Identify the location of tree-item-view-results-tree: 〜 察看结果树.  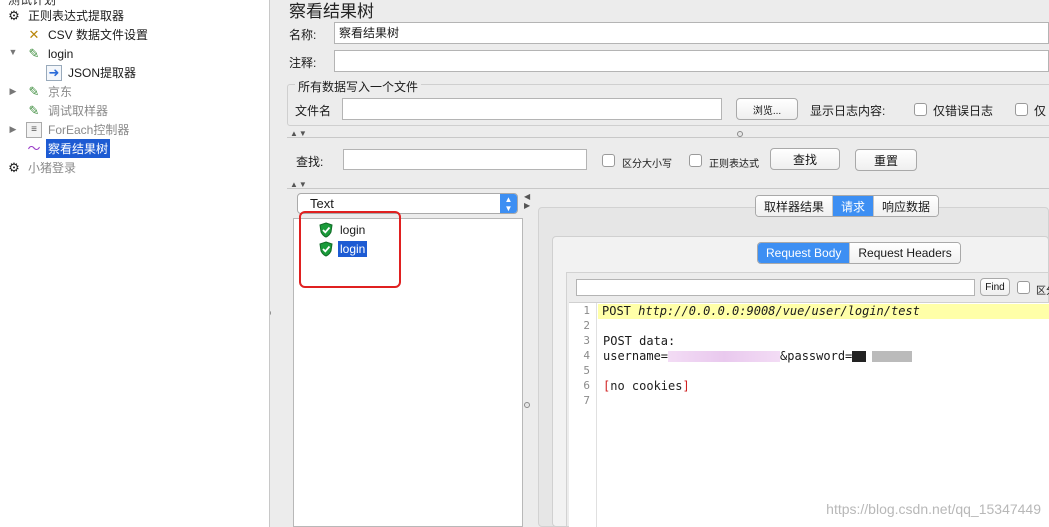
(68, 148).